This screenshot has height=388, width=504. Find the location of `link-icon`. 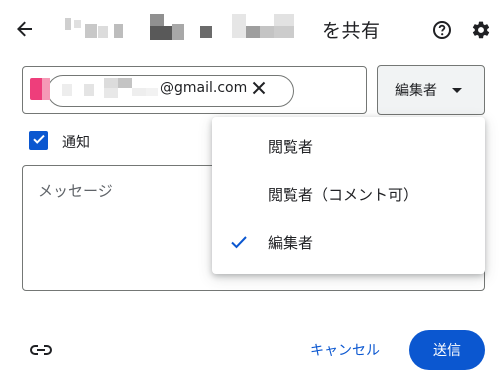

link-icon is located at coordinates (41, 350).